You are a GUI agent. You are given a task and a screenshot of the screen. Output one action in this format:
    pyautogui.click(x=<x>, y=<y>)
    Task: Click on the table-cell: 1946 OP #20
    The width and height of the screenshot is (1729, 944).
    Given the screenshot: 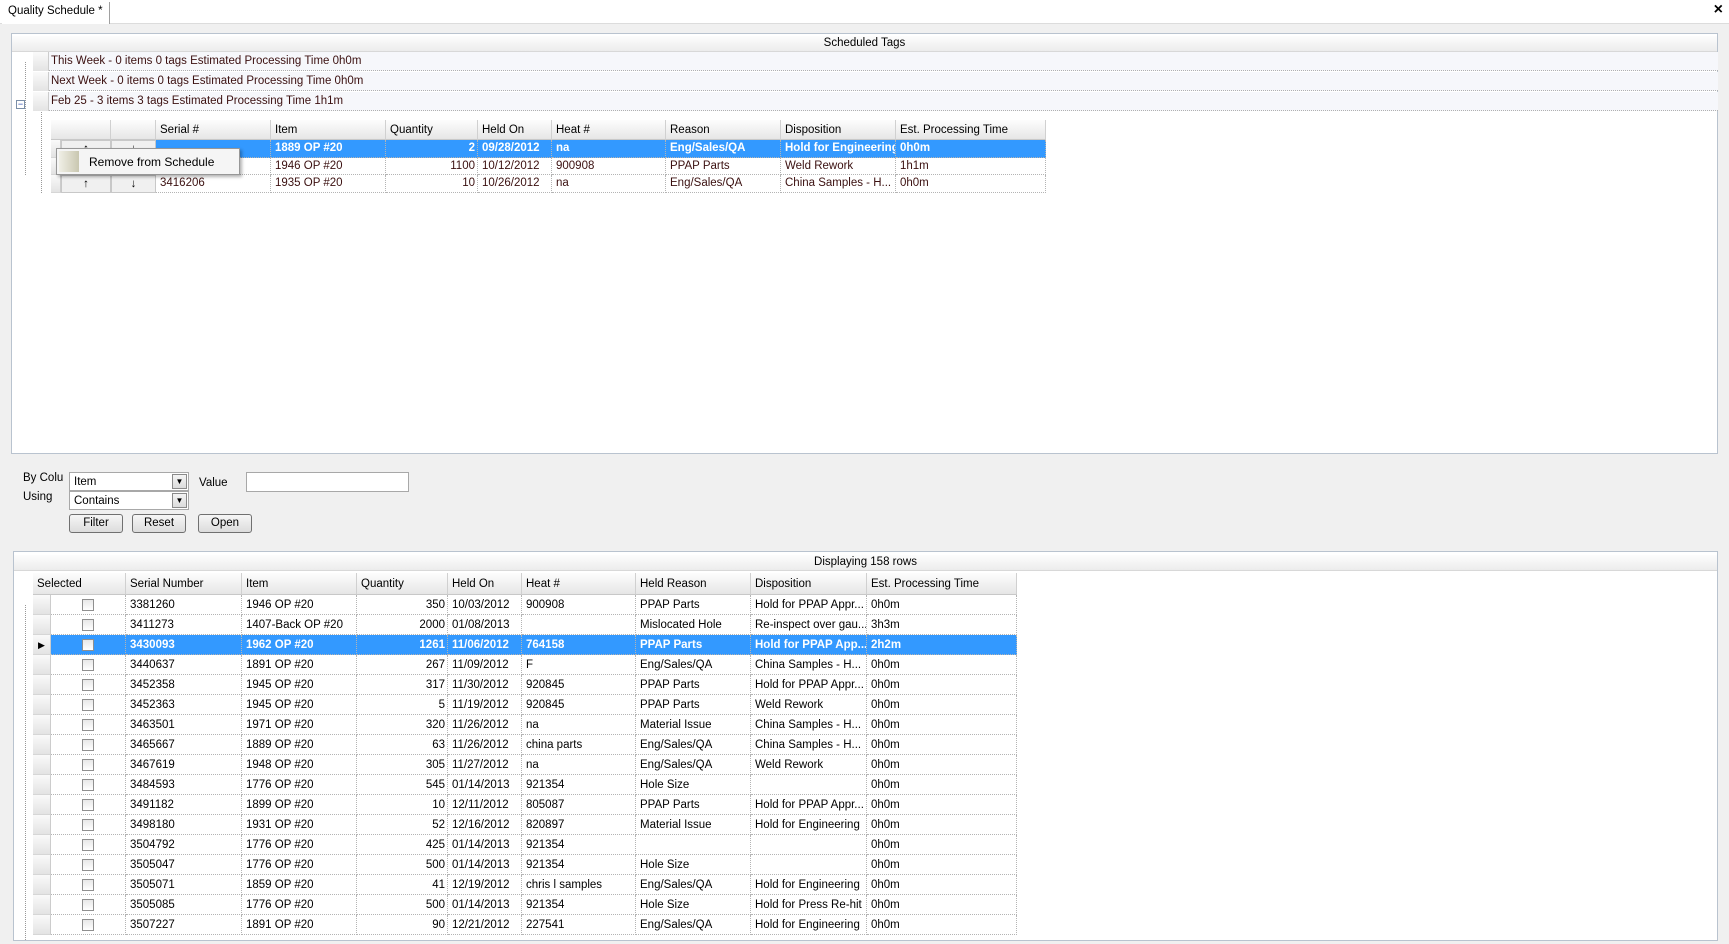 What is the action you would take?
    pyautogui.click(x=328, y=166)
    